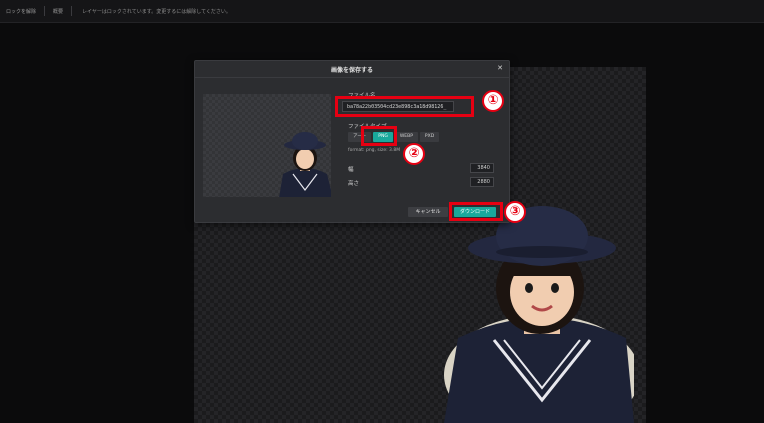 Image resolution: width=764 pixels, height=423 pixels. Describe the element at coordinates (482, 168) in the screenshot. I see `width-input: 3840` at that location.